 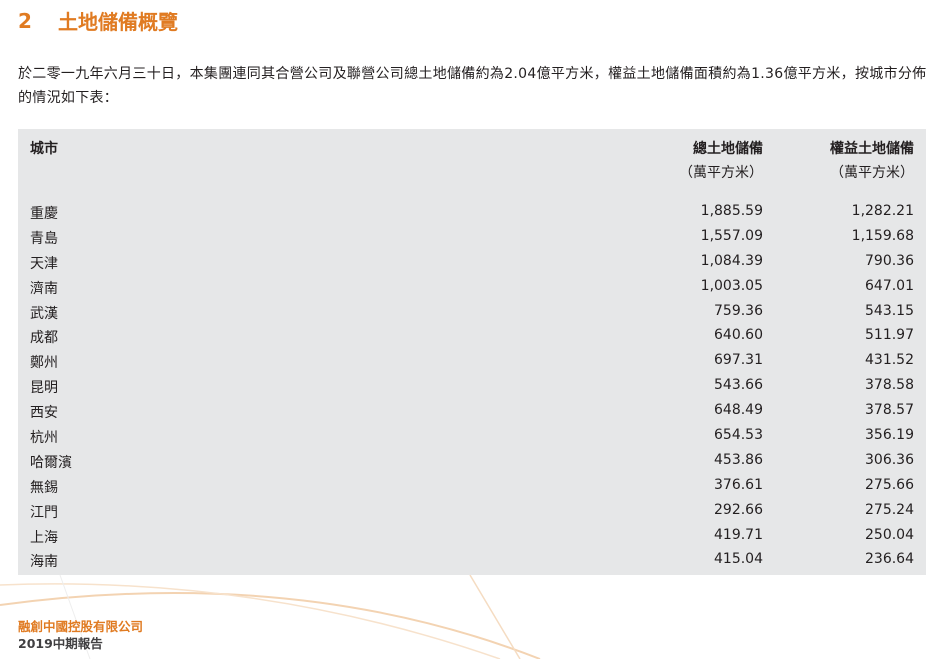 What do you see at coordinates (44, 263) in the screenshot?
I see `row-city: 天津` at bounding box center [44, 263].